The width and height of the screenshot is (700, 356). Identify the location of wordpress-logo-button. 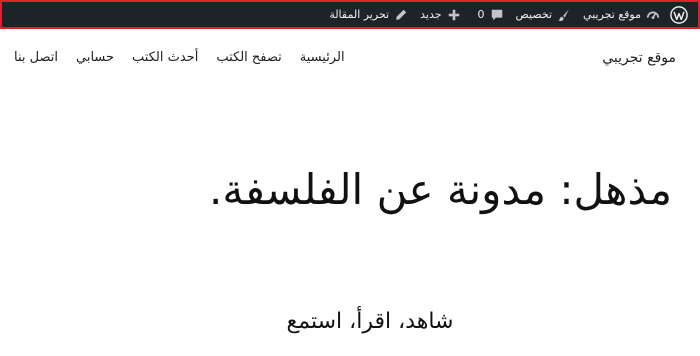
(679, 14).